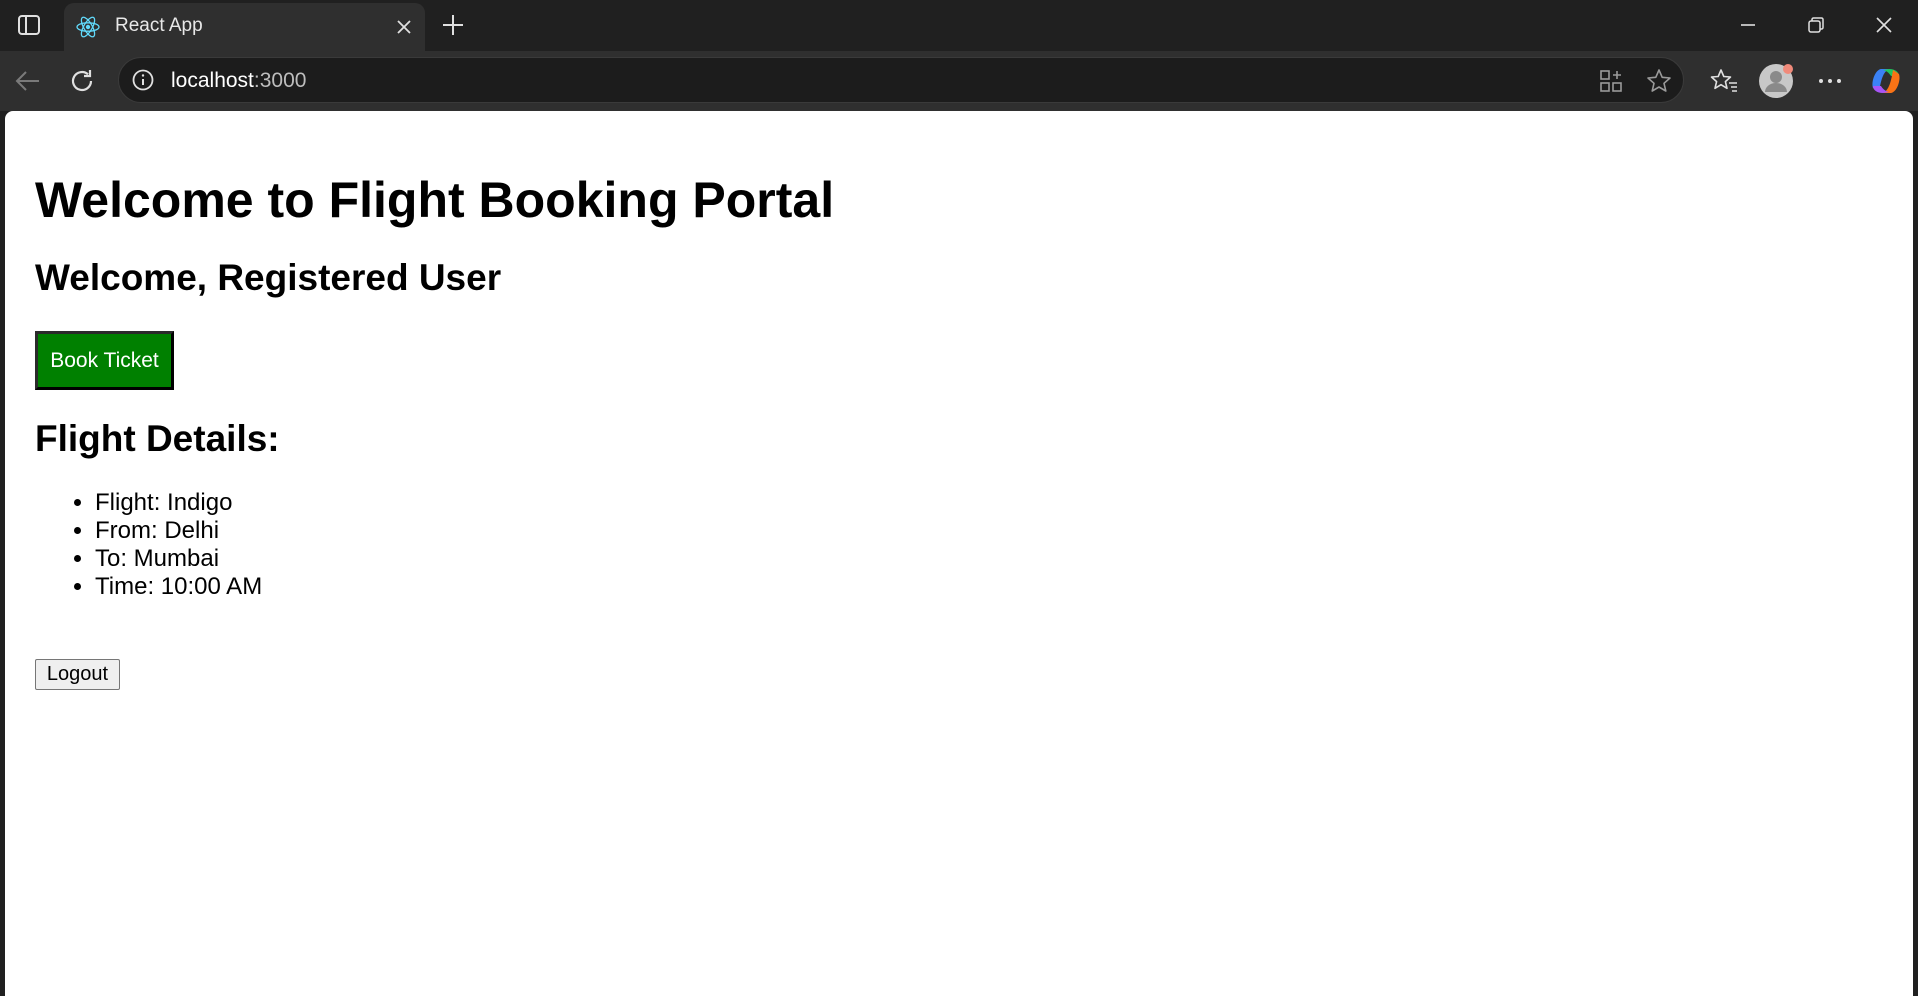  What do you see at coordinates (1611, 81) in the screenshot?
I see `app-available-icon` at bounding box center [1611, 81].